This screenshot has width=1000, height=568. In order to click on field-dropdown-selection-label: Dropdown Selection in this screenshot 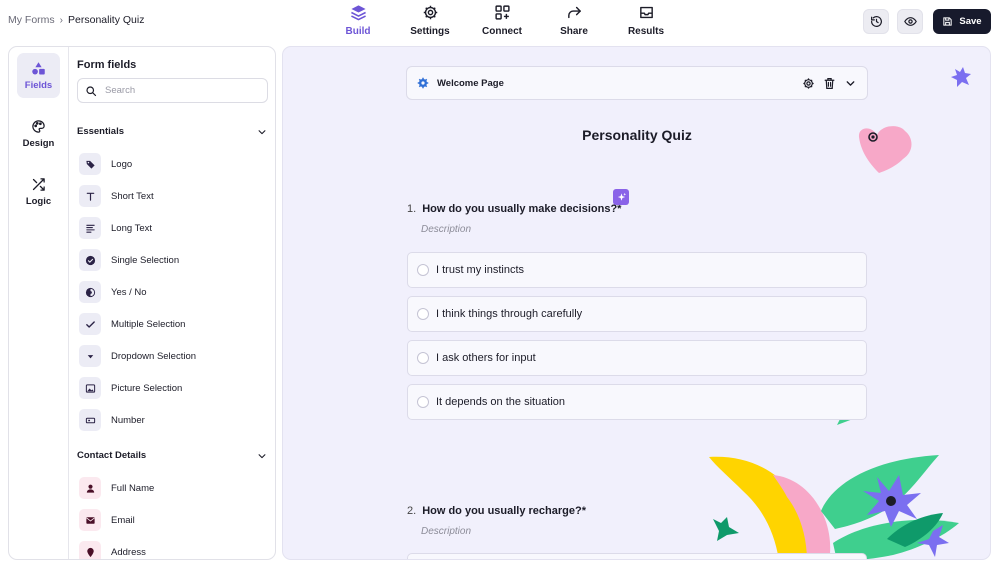, I will do `click(154, 356)`.